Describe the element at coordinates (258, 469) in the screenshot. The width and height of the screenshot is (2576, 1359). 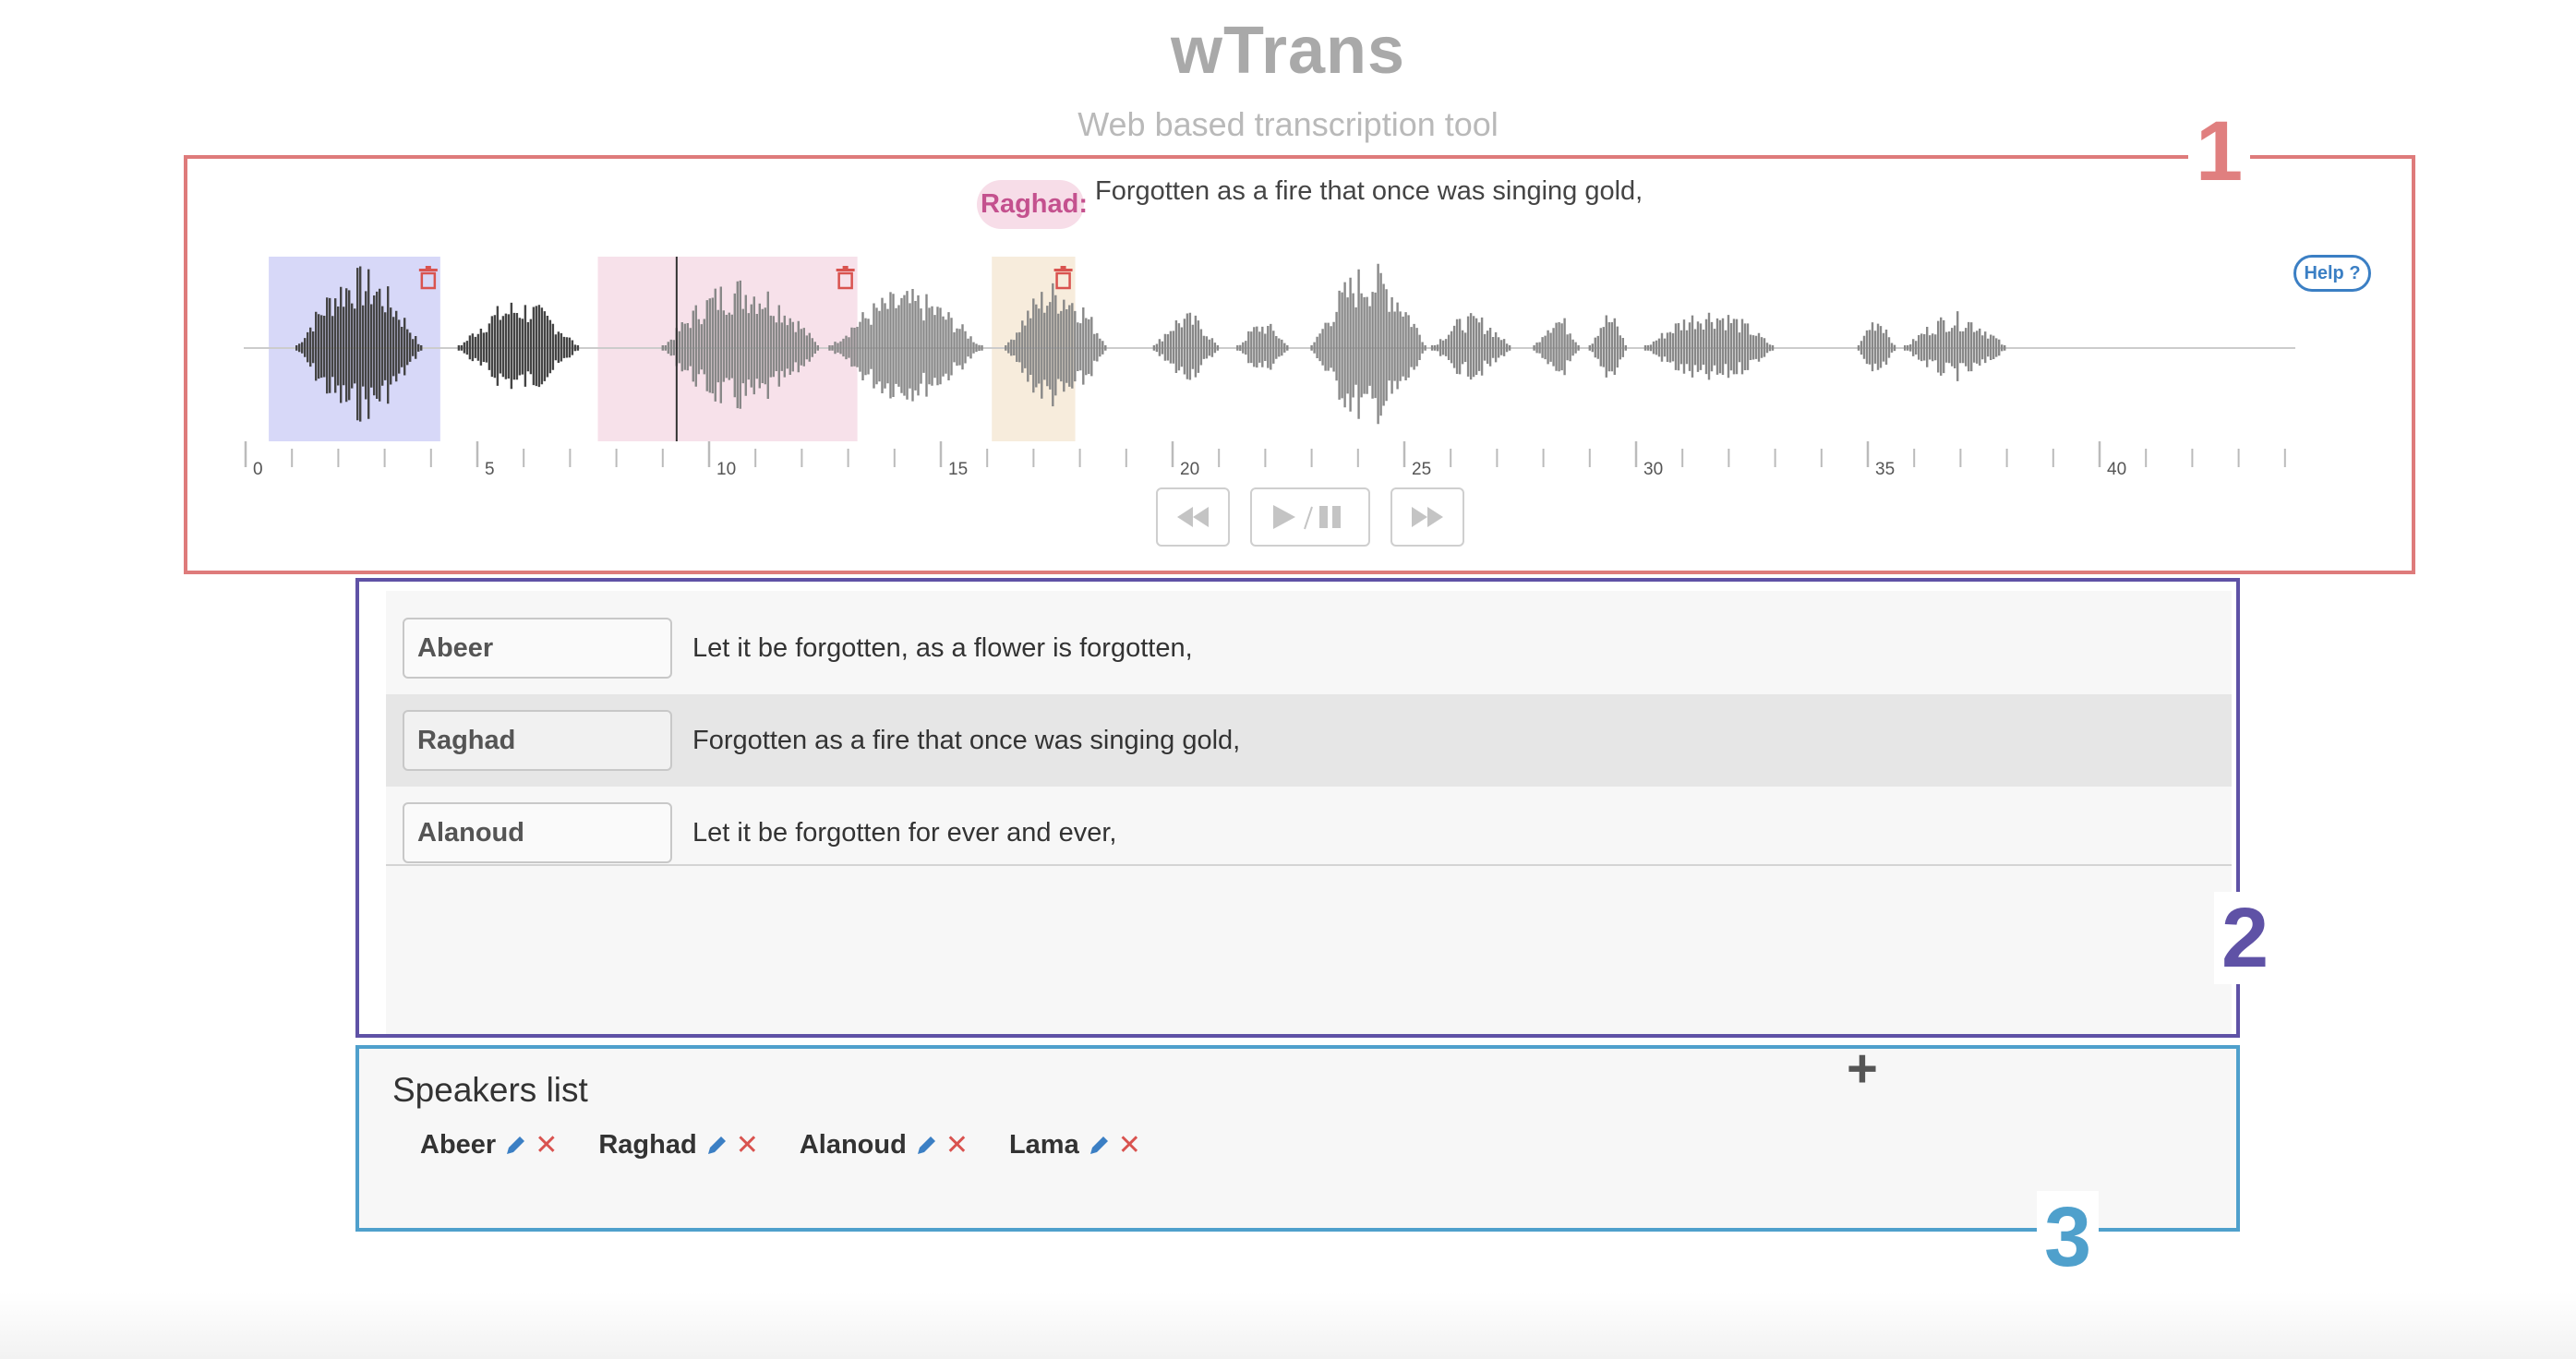
I see `timeline-label: 0` at that location.